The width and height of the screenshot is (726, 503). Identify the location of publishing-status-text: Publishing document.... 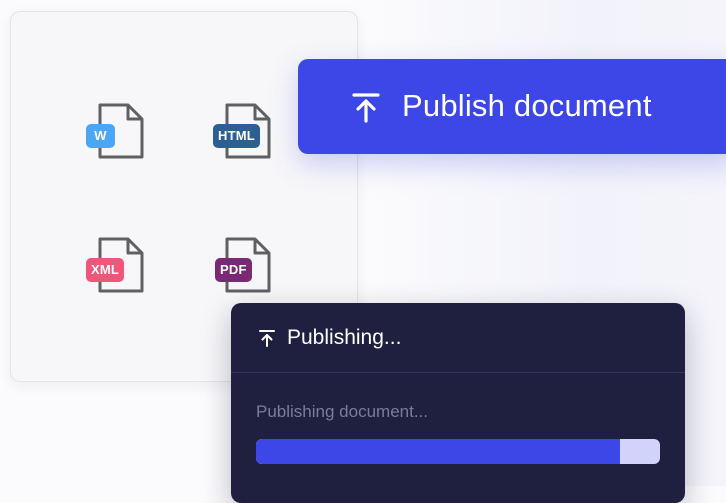
(342, 411).